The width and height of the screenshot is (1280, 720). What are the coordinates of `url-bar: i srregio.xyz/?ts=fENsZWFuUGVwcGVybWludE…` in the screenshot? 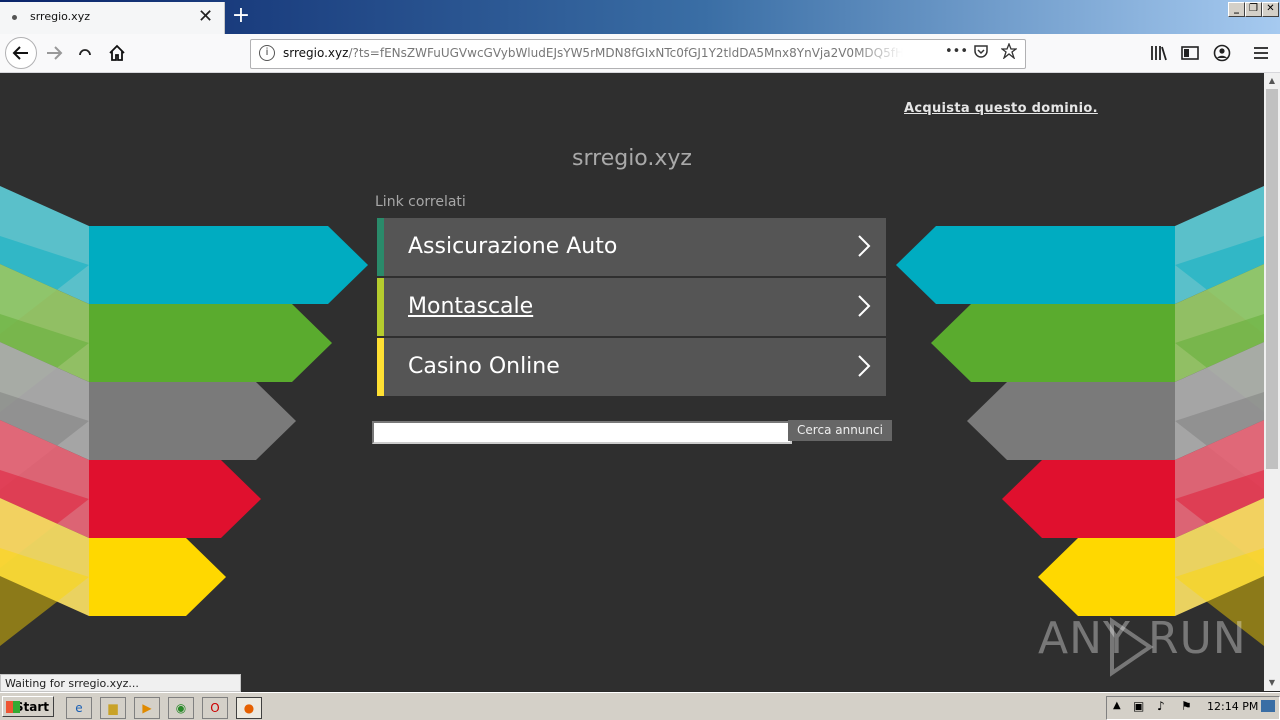 It's located at (638, 54).